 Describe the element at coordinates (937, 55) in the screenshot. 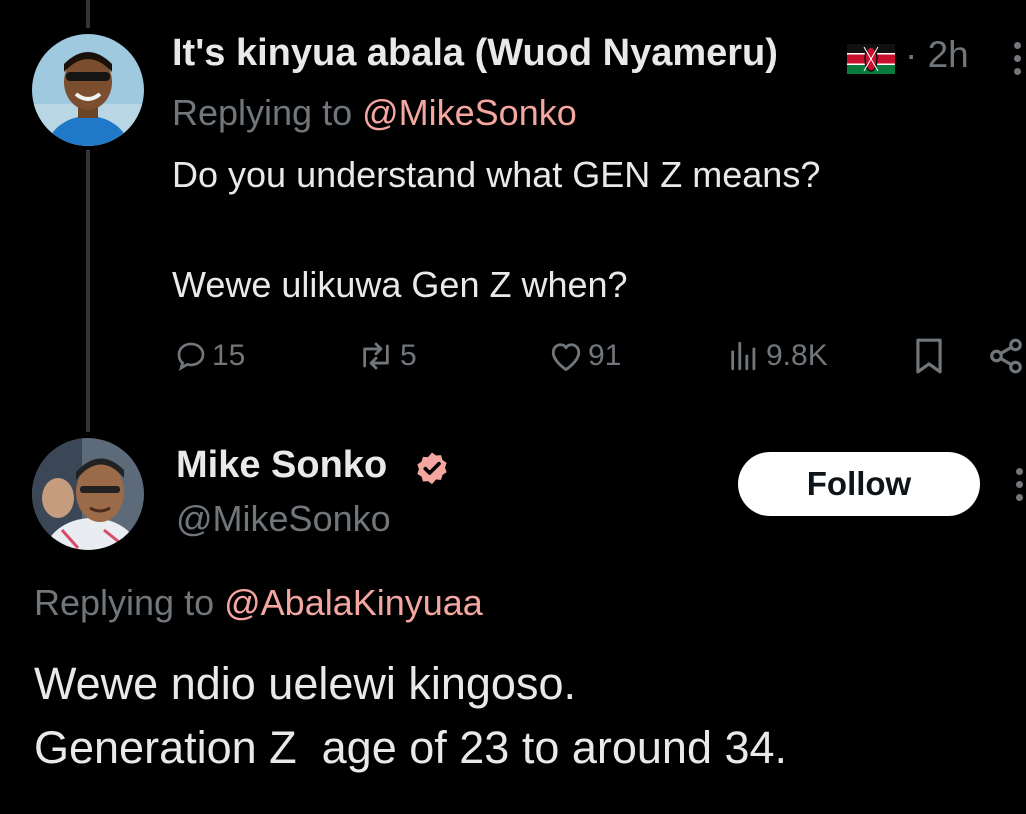

I see `tweet-time: · 2h` at that location.